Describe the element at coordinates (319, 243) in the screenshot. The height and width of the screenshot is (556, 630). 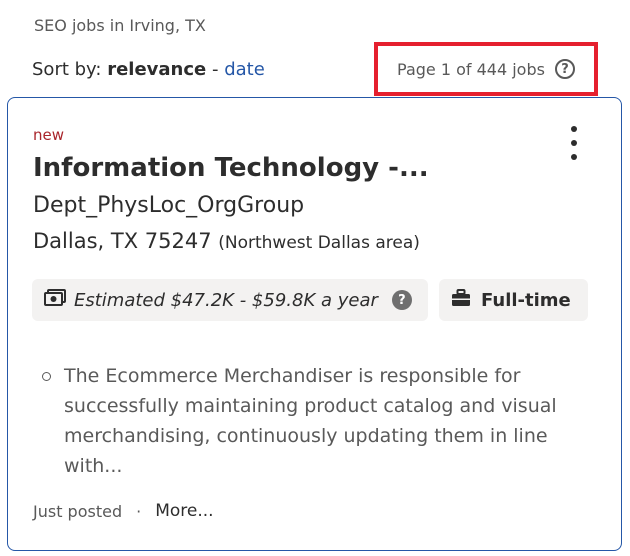
I see `location-area: (Northwest Dallas area)` at that location.